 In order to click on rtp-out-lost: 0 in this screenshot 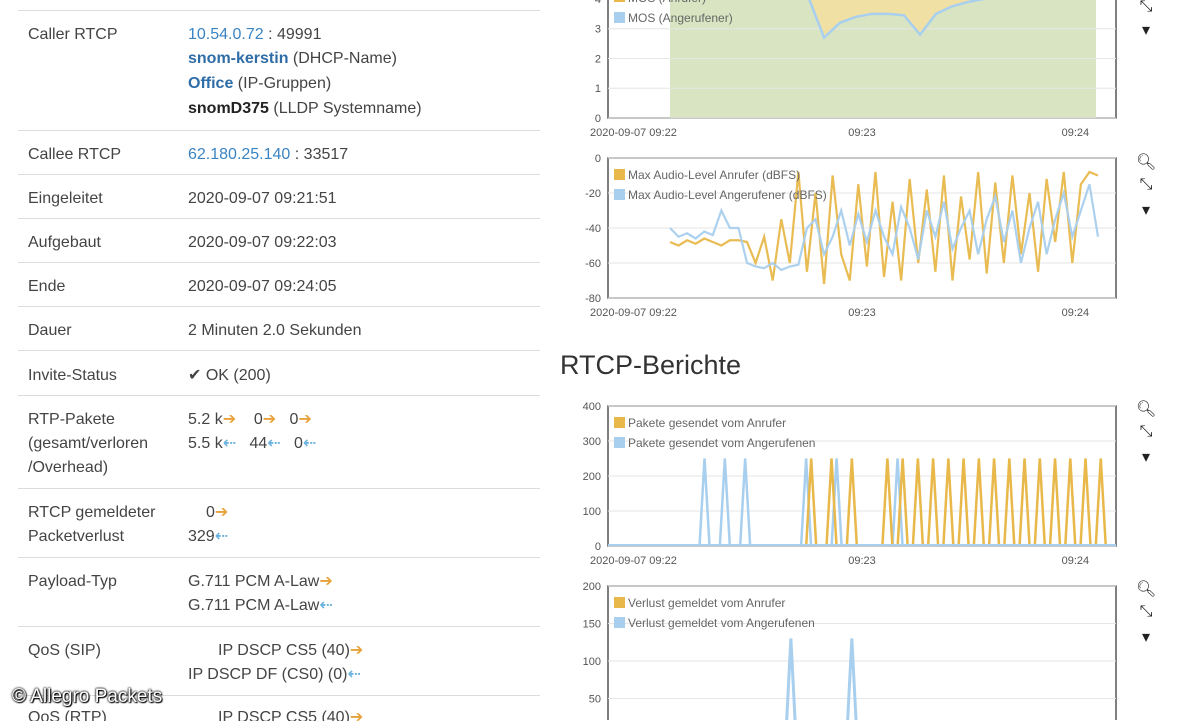, I will do `click(258, 419)`.